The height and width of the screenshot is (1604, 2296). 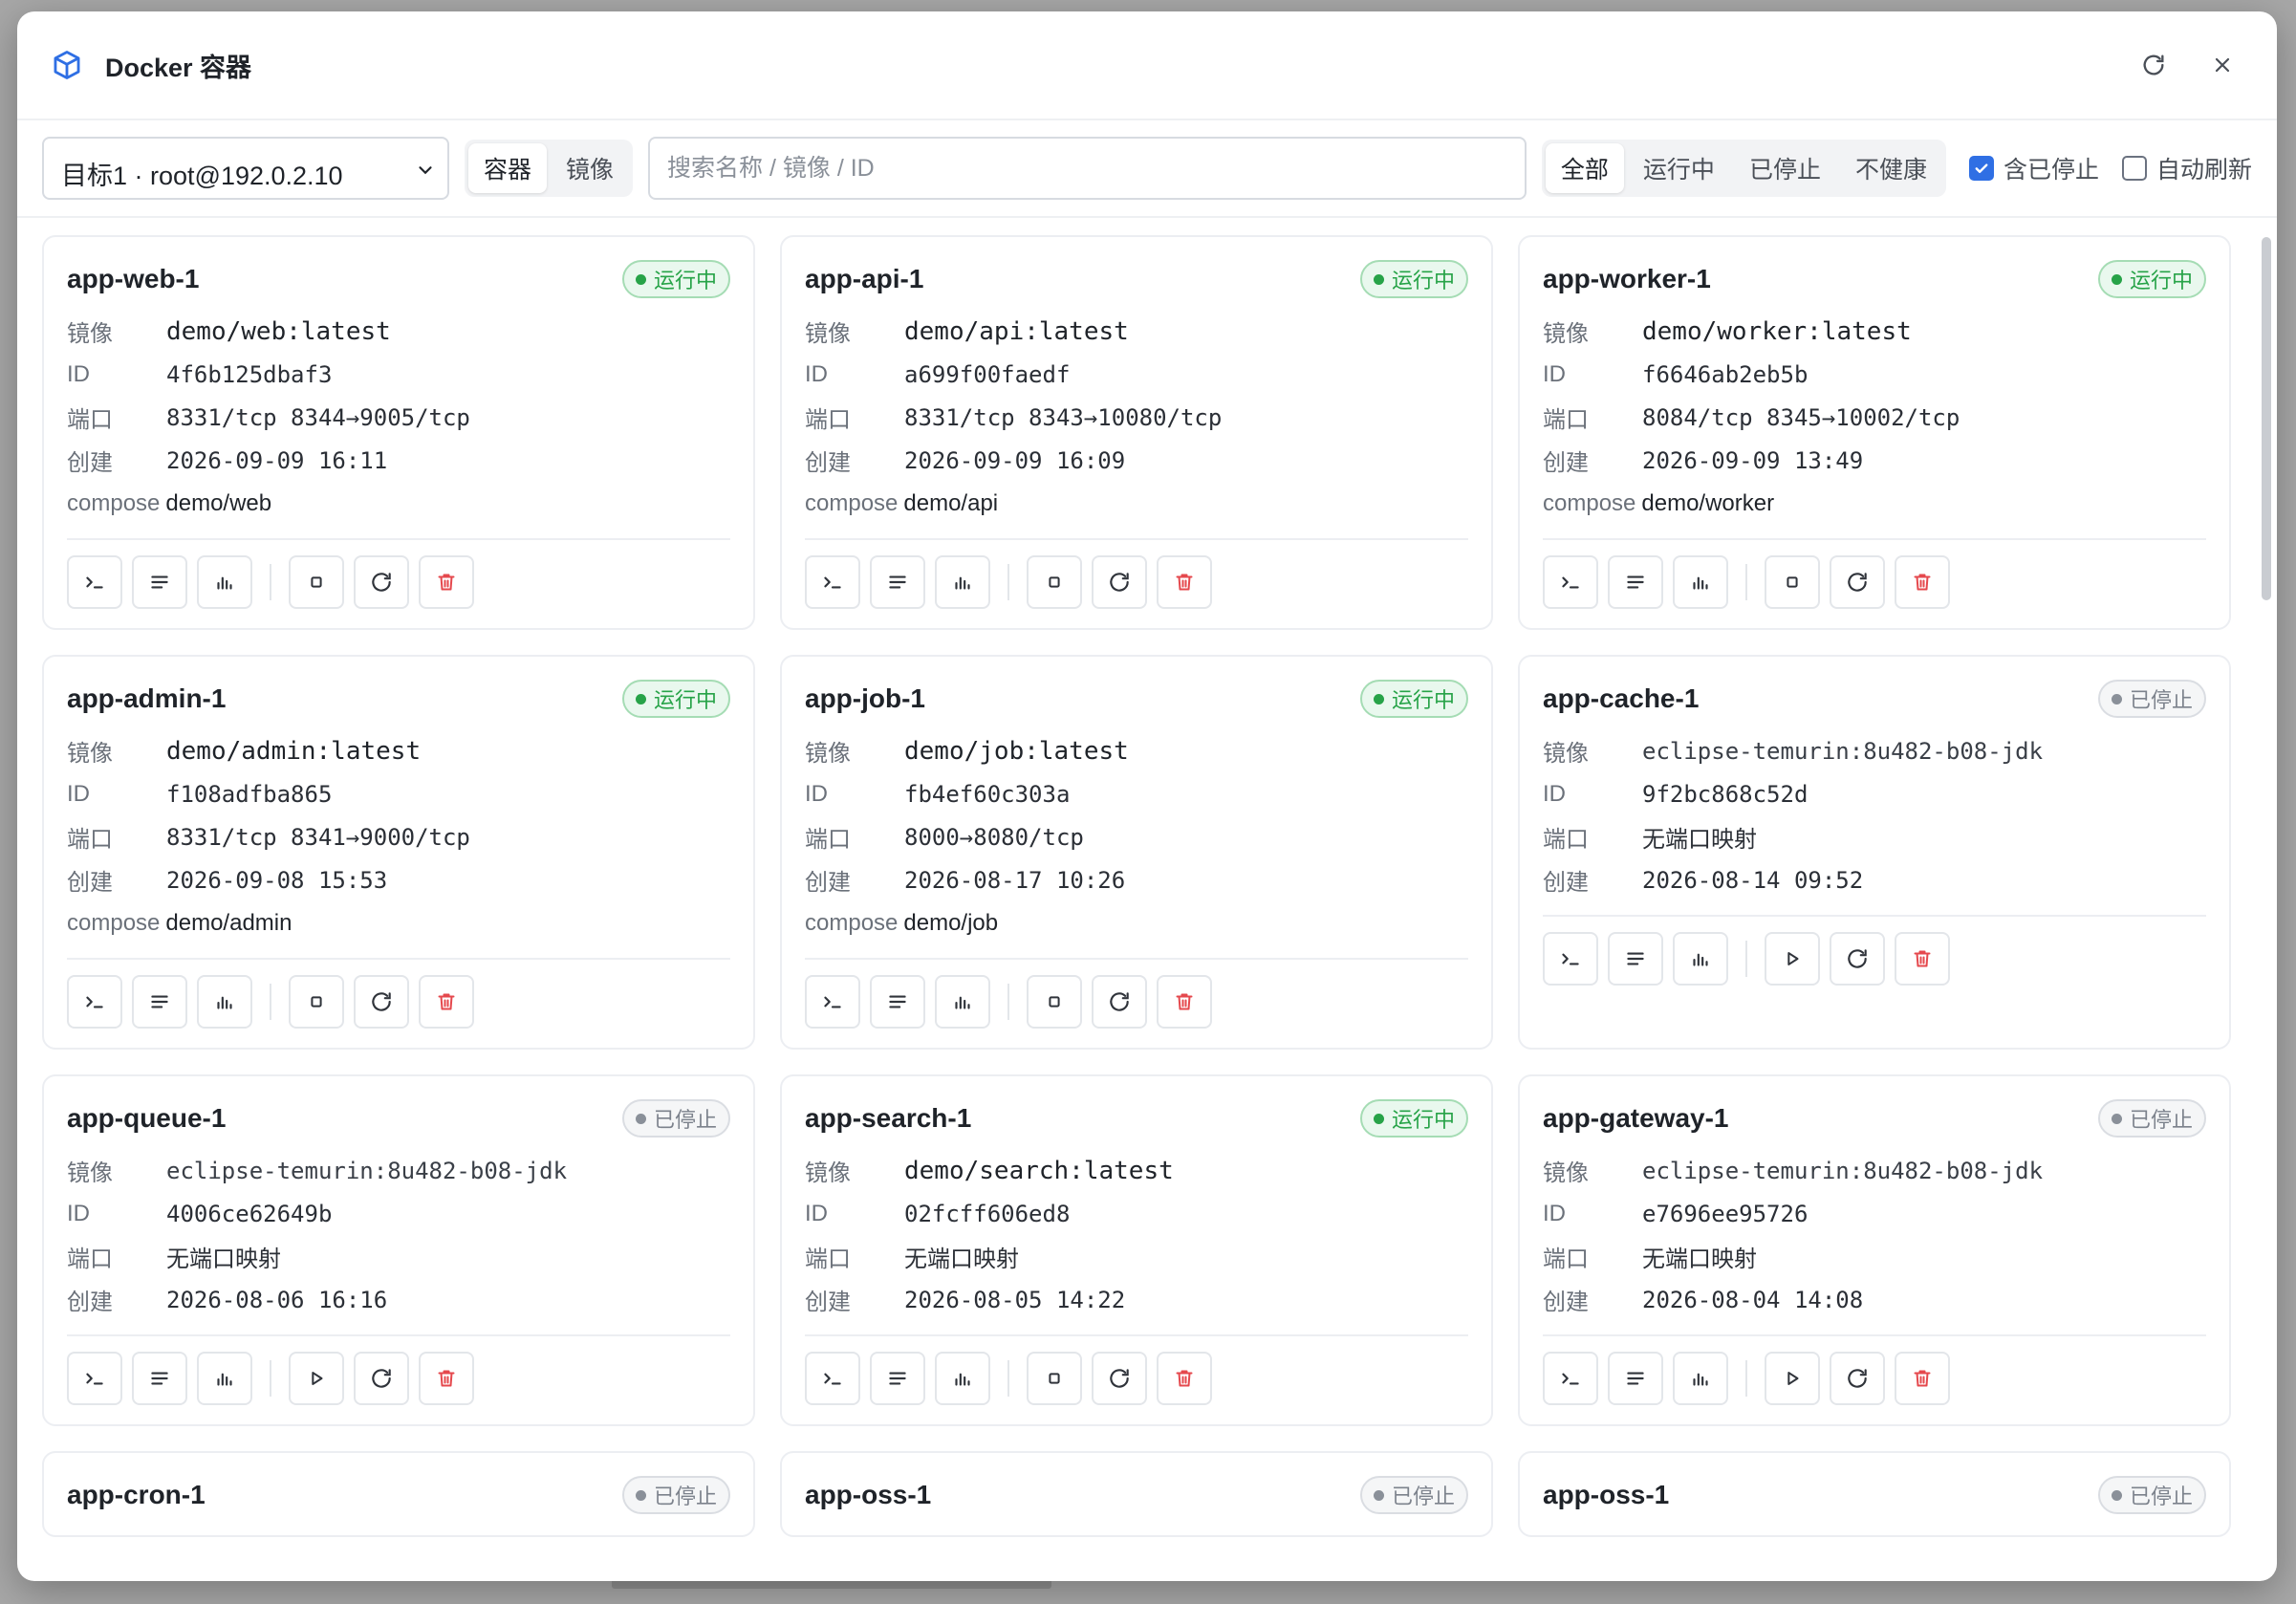 What do you see at coordinates (277, 880) in the screenshot?
I see `created-value: 2026-09-08 15:53` at bounding box center [277, 880].